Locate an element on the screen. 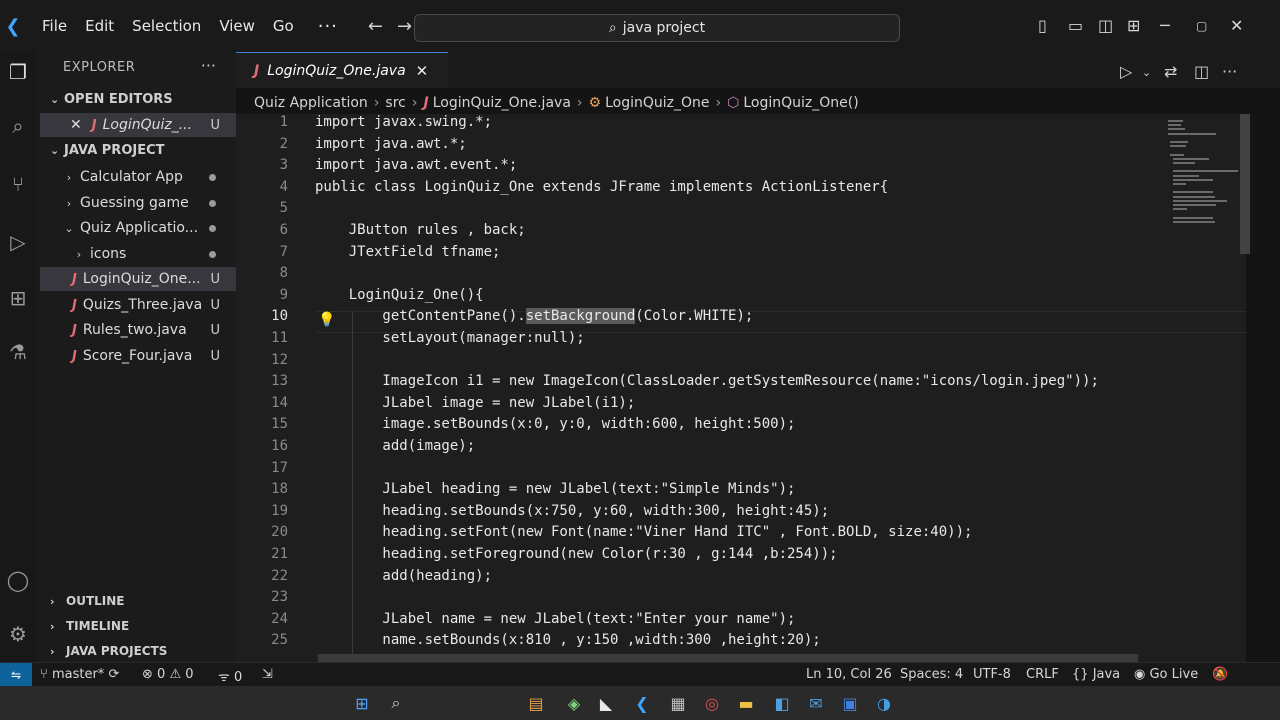  toggle-panel-icon: ▭ is located at coordinates (1075, 25).